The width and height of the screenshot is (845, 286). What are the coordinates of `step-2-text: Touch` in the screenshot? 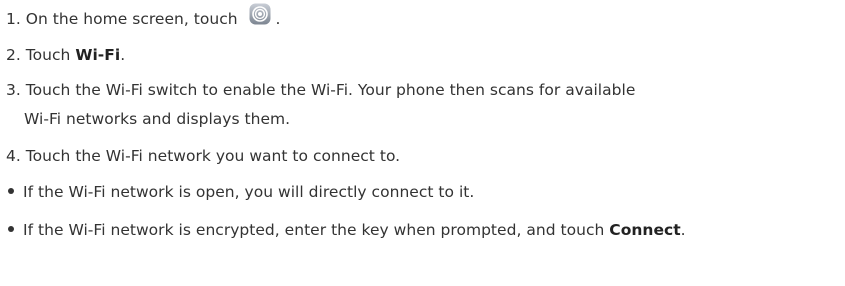 It's located at (50, 55).